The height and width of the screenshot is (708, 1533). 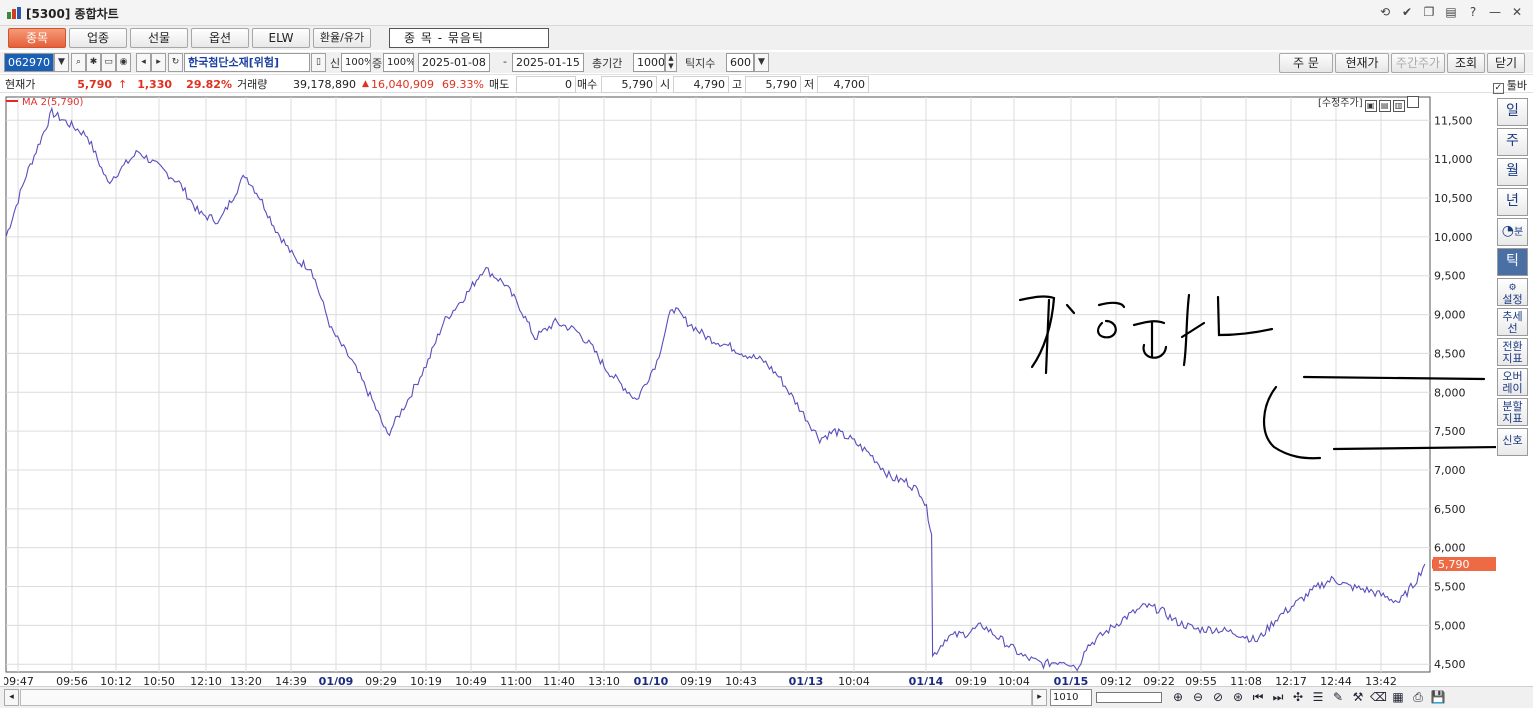 I want to click on prev-icon: ◂, so click(x=143, y=62).